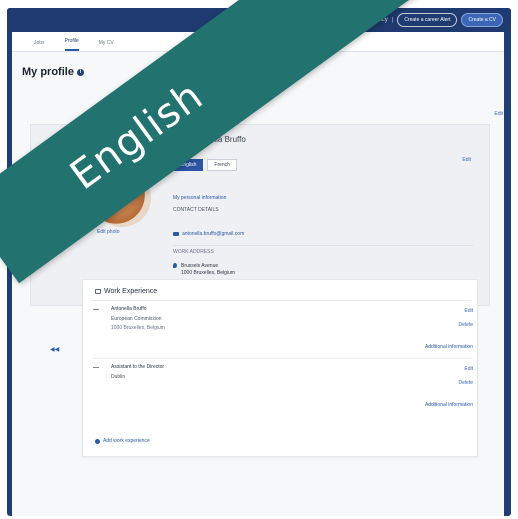  I want to click on experience-company: European Commission, so click(136, 319).